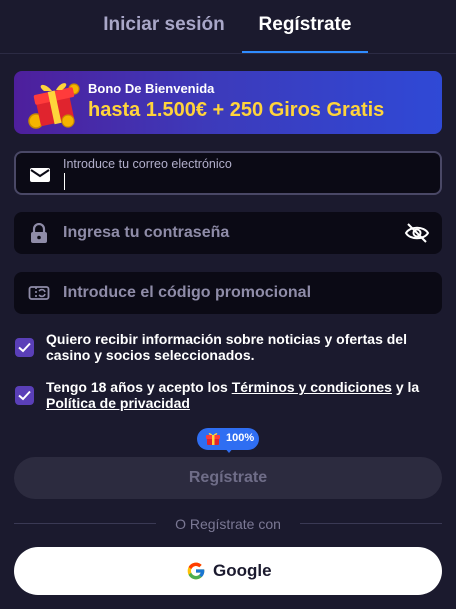 This screenshot has height=609, width=456. What do you see at coordinates (187, 292) in the screenshot?
I see `promo-code-placeholder: Introduce el código promocional` at bounding box center [187, 292].